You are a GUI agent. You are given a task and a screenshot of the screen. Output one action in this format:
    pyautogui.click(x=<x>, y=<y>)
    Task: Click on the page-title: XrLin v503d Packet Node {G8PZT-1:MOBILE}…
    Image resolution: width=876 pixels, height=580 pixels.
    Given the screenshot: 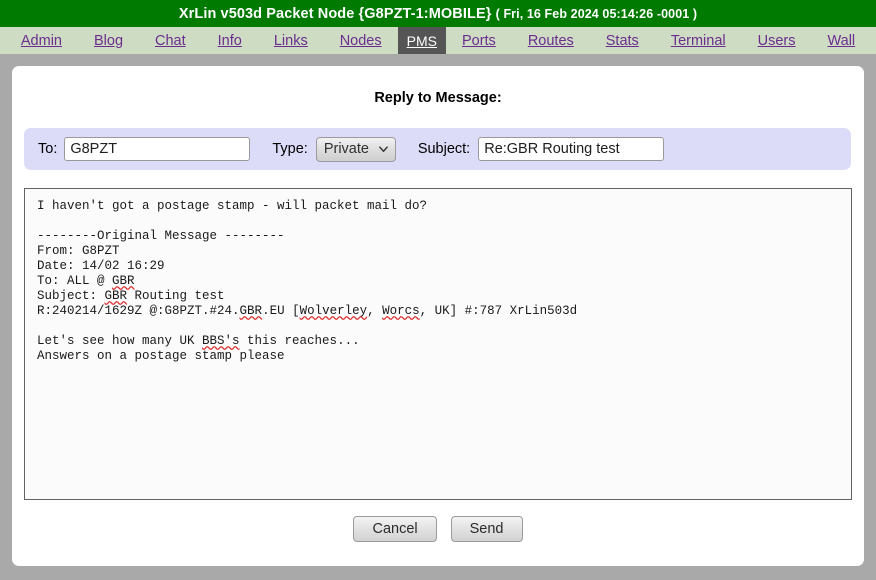 What is the action you would take?
    pyautogui.click(x=438, y=14)
    